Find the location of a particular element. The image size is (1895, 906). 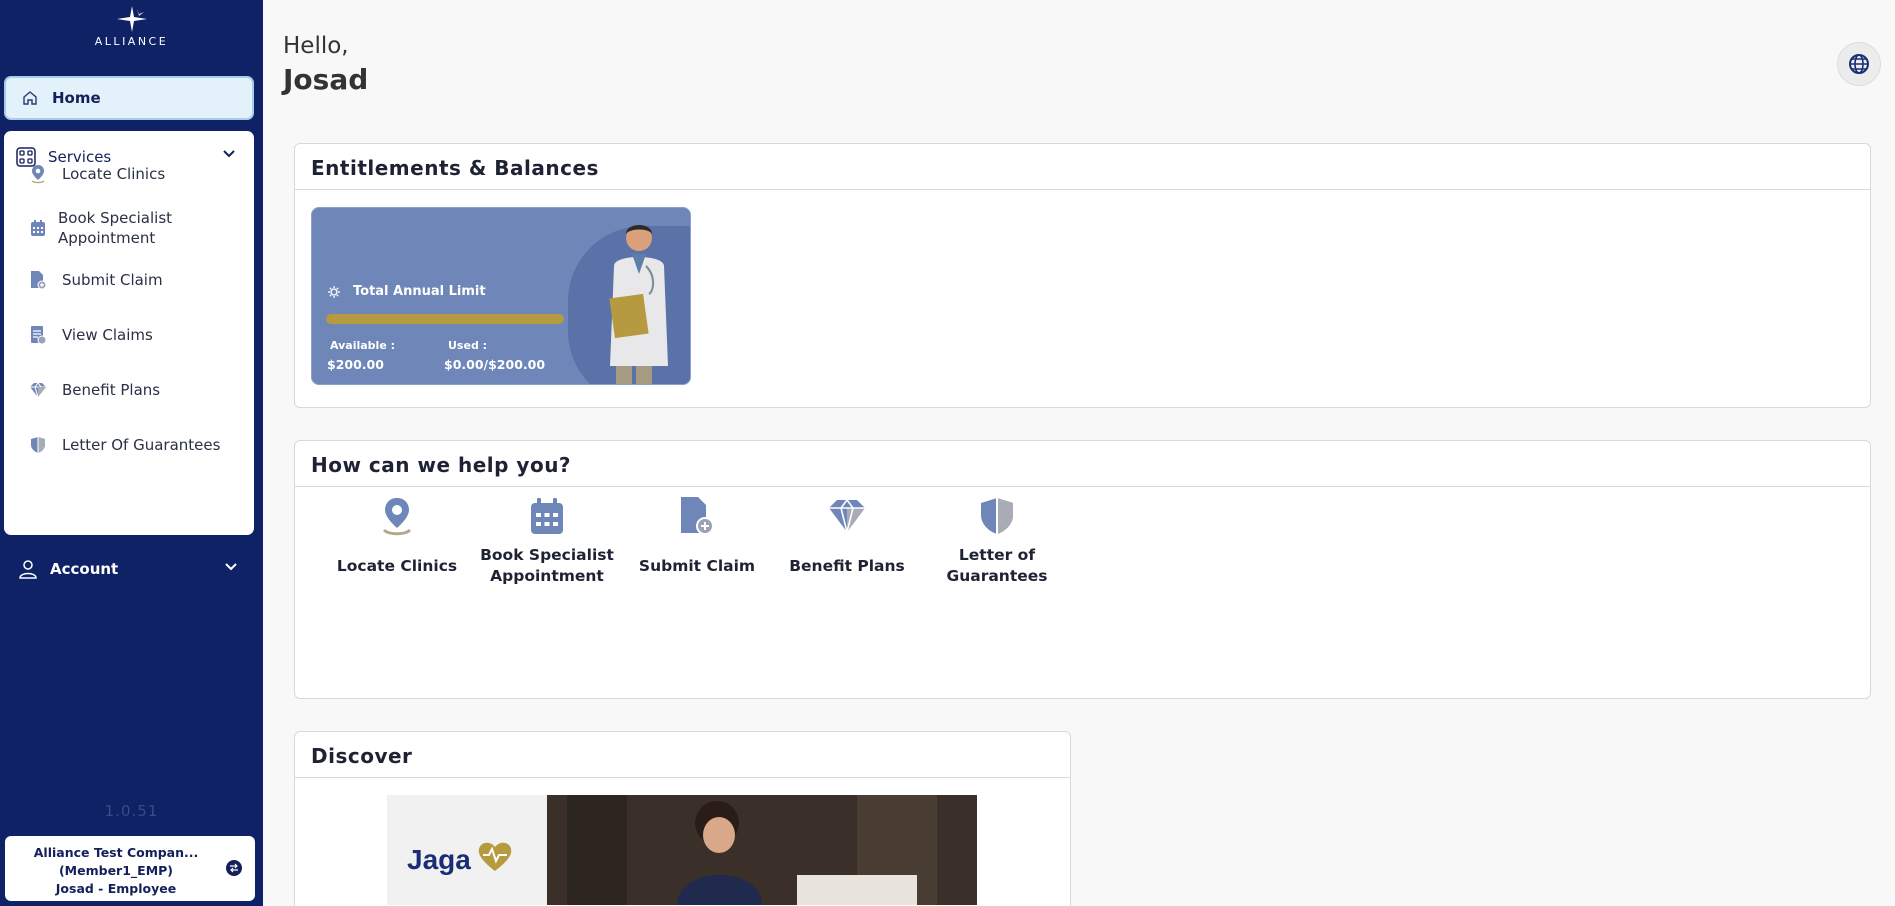

greeting-name: Josad is located at coordinates (326, 79).